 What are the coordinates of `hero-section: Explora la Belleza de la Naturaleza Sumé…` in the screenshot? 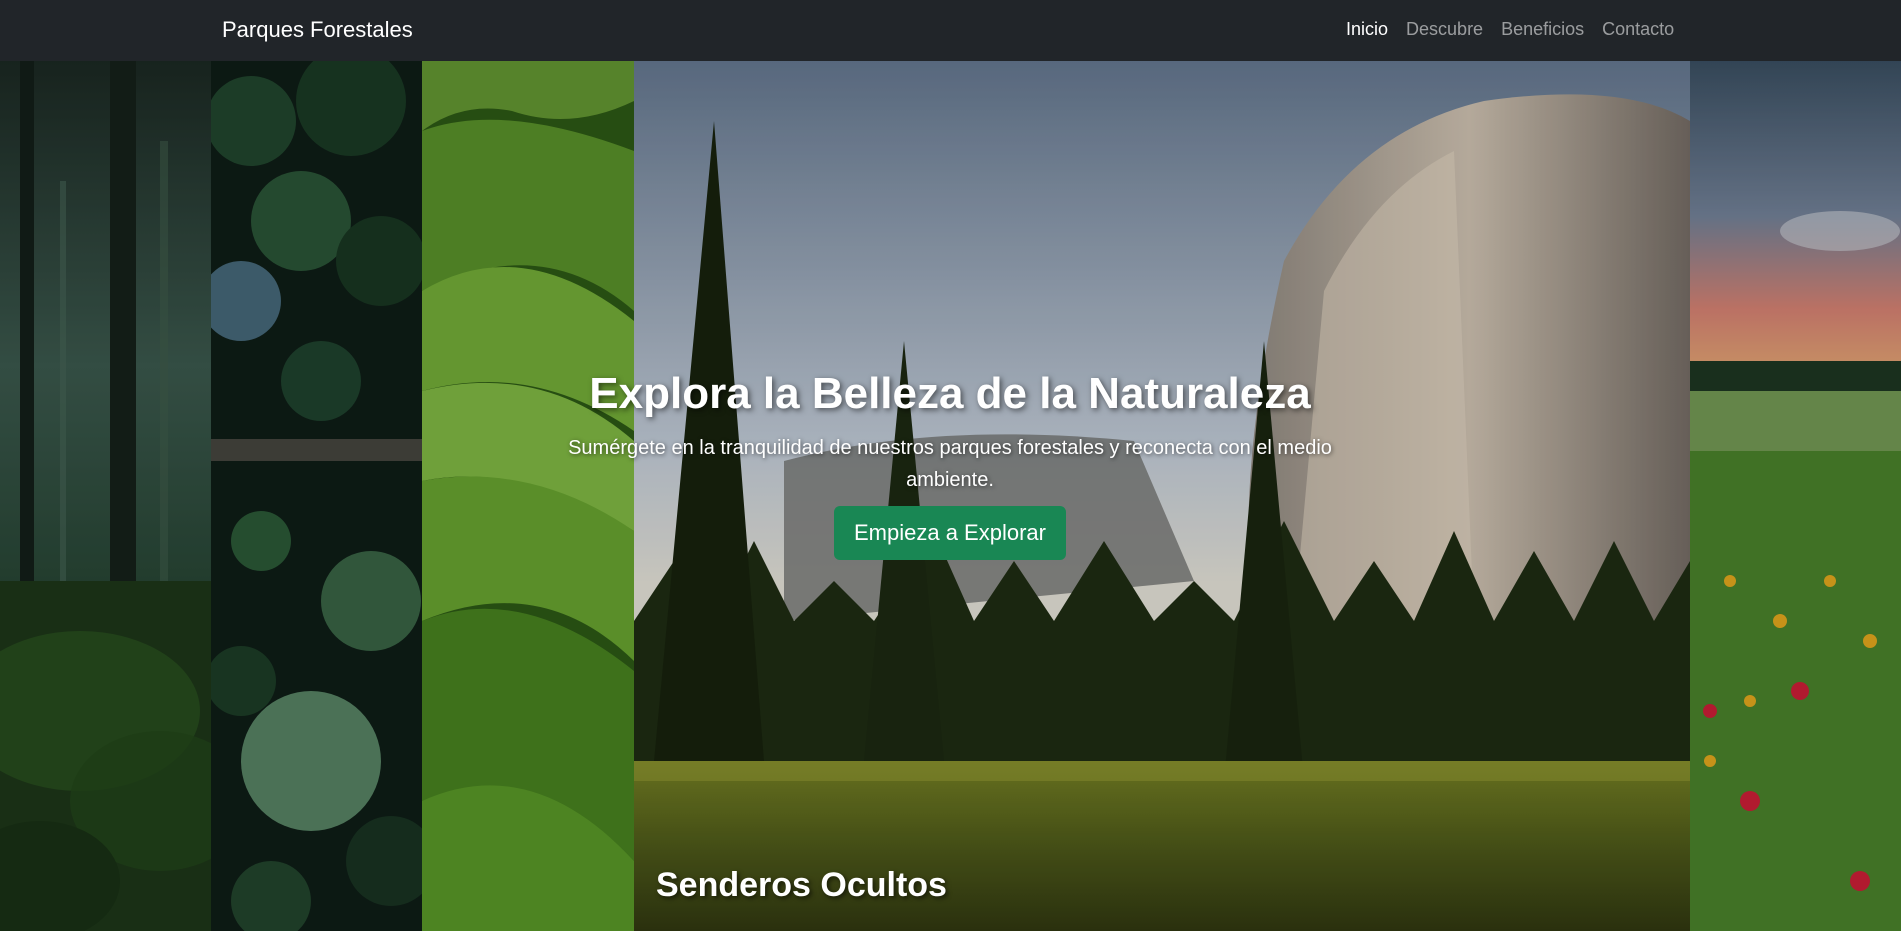 It's located at (950, 463).